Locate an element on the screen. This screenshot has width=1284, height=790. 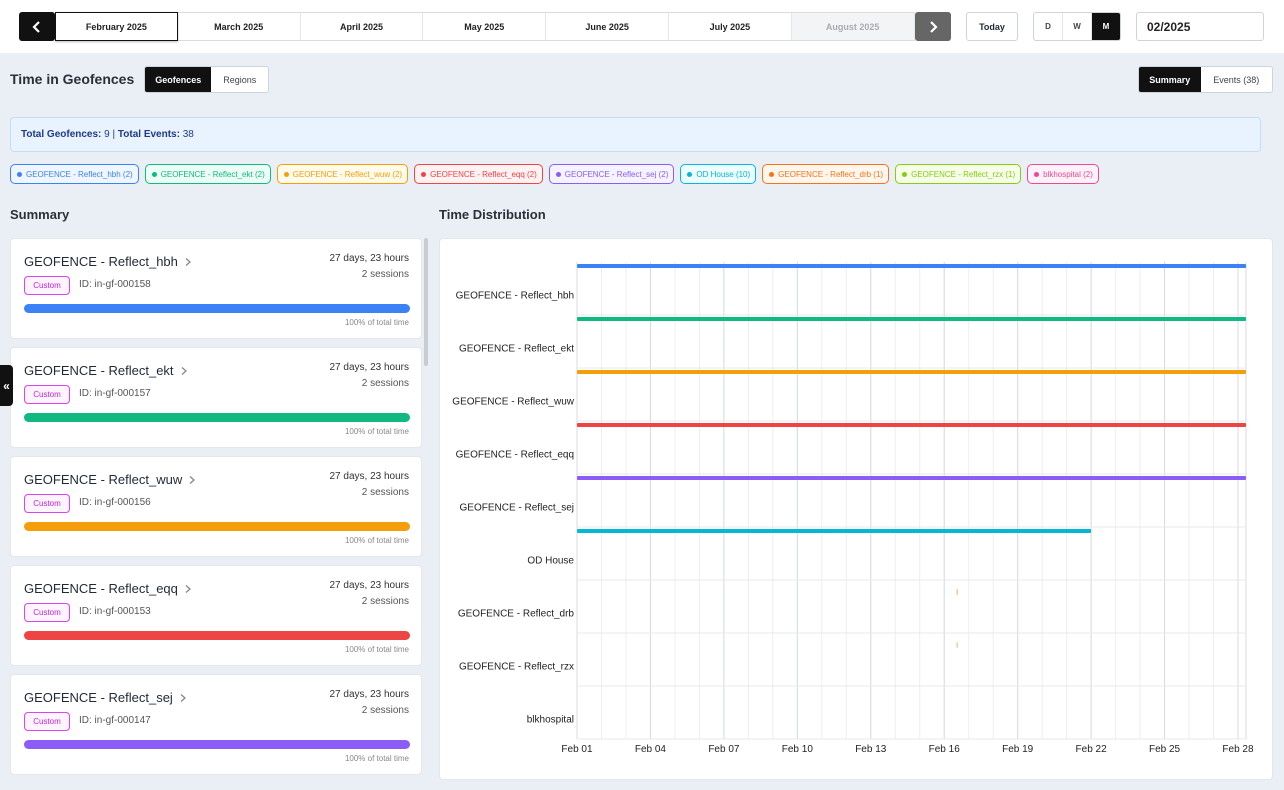
y-category-label: GEOFENCE - Reflect_eqq is located at coordinates (515, 455).